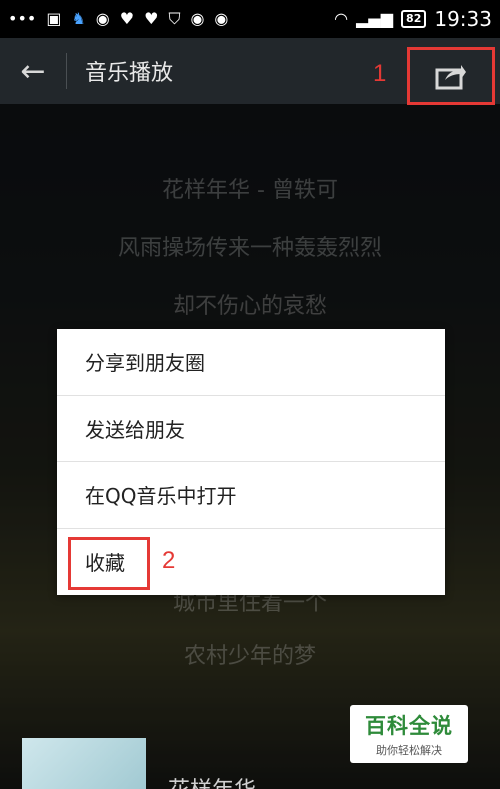  Describe the element at coordinates (54, 18) in the screenshot. I see `image-icon: ▣` at that location.